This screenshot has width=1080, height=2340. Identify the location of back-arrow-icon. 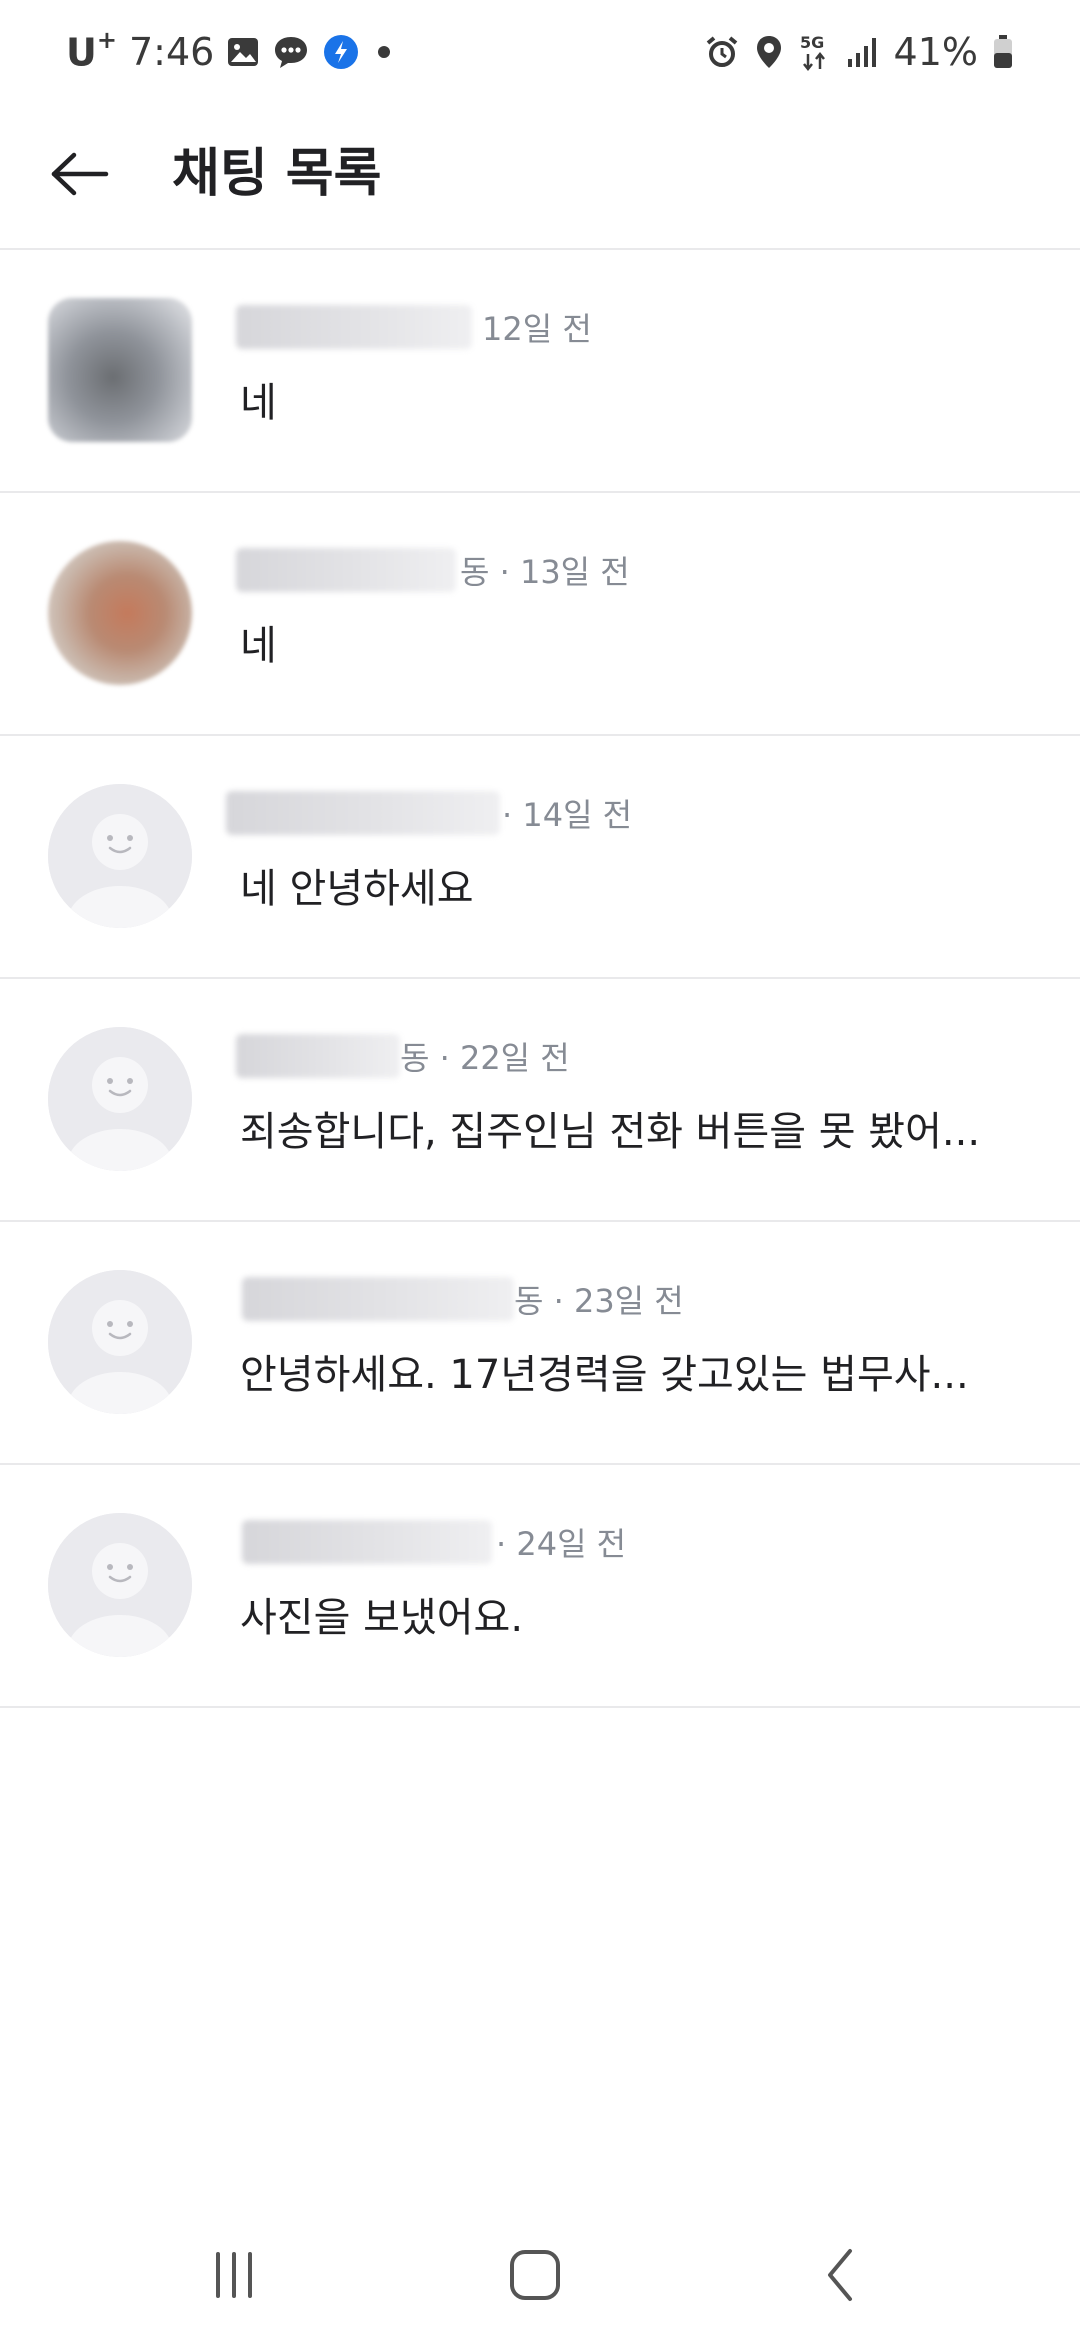
(80, 174).